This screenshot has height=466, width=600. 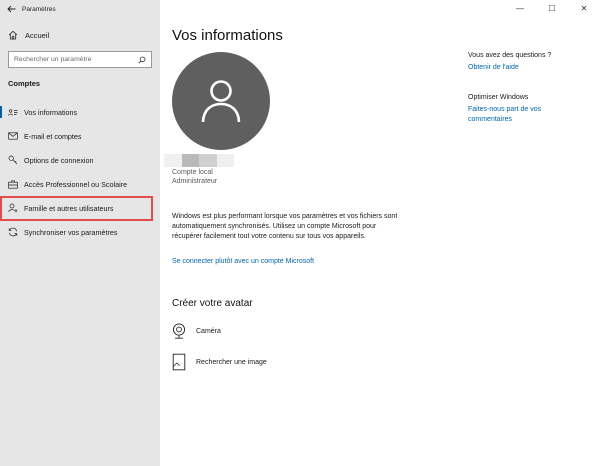 I want to click on minimize-button: —, so click(x=520, y=8).